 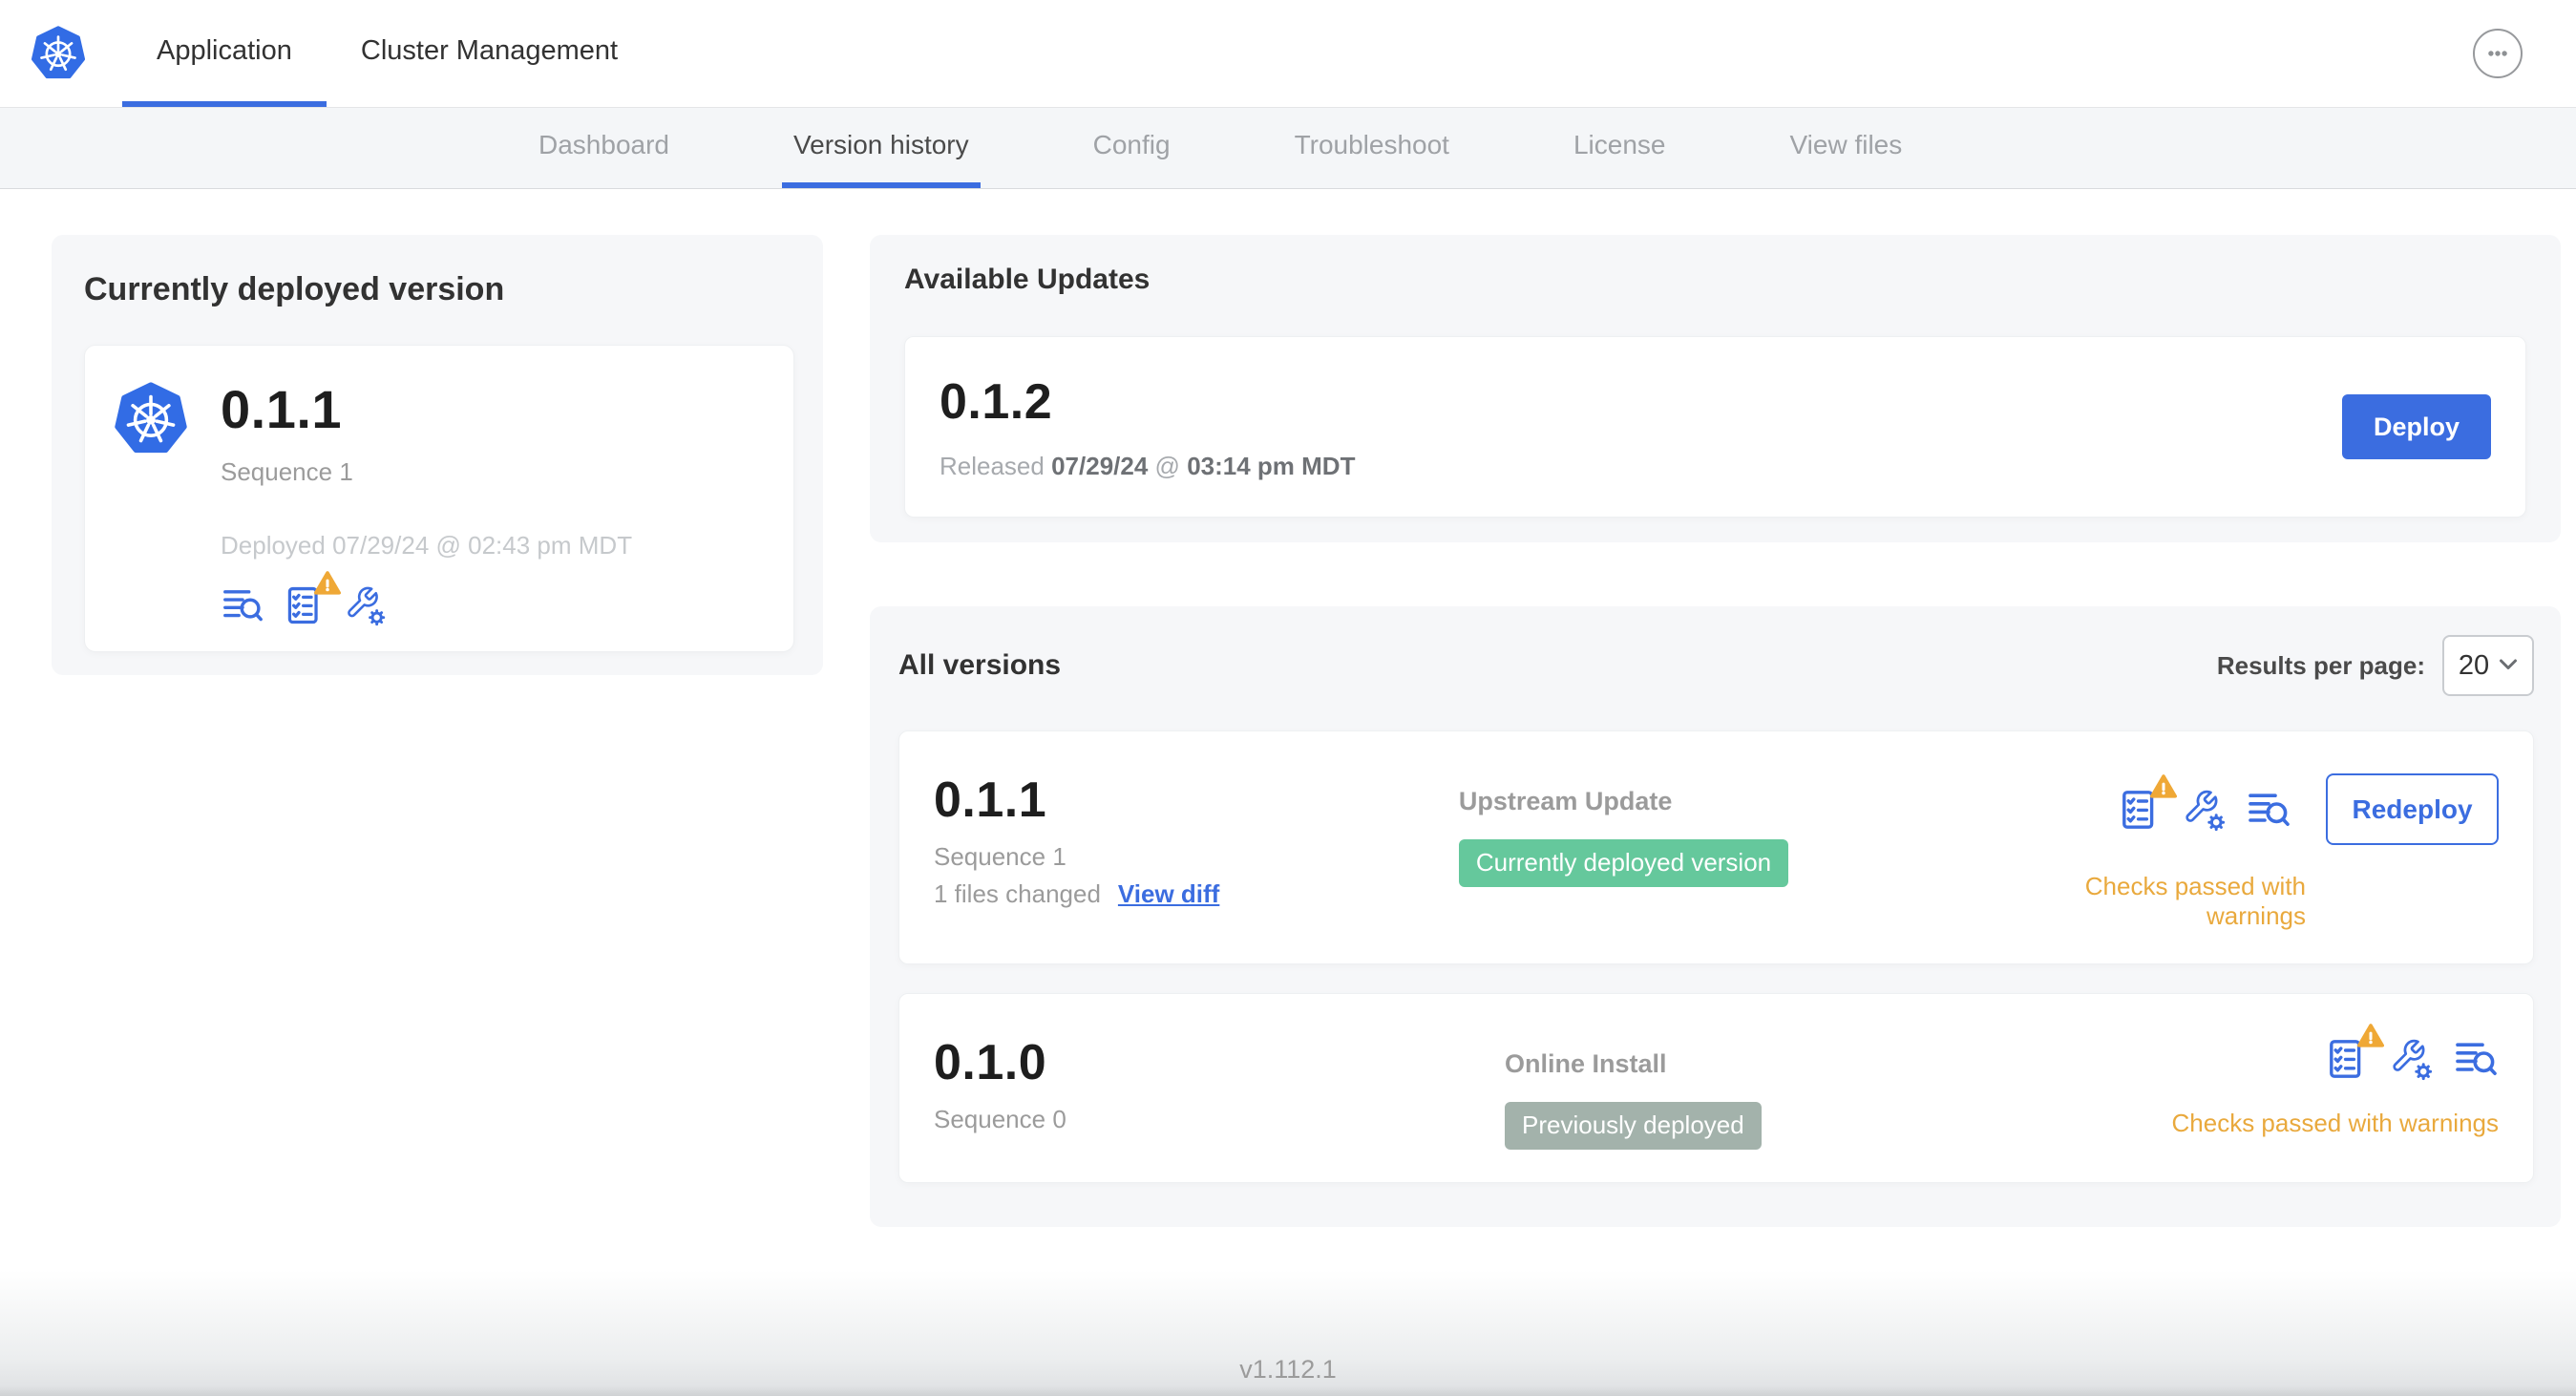 What do you see at coordinates (1000, 1119) in the screenshot?
I see `version-sequence: Sequence 0` at bounding box center [1000, 1119].